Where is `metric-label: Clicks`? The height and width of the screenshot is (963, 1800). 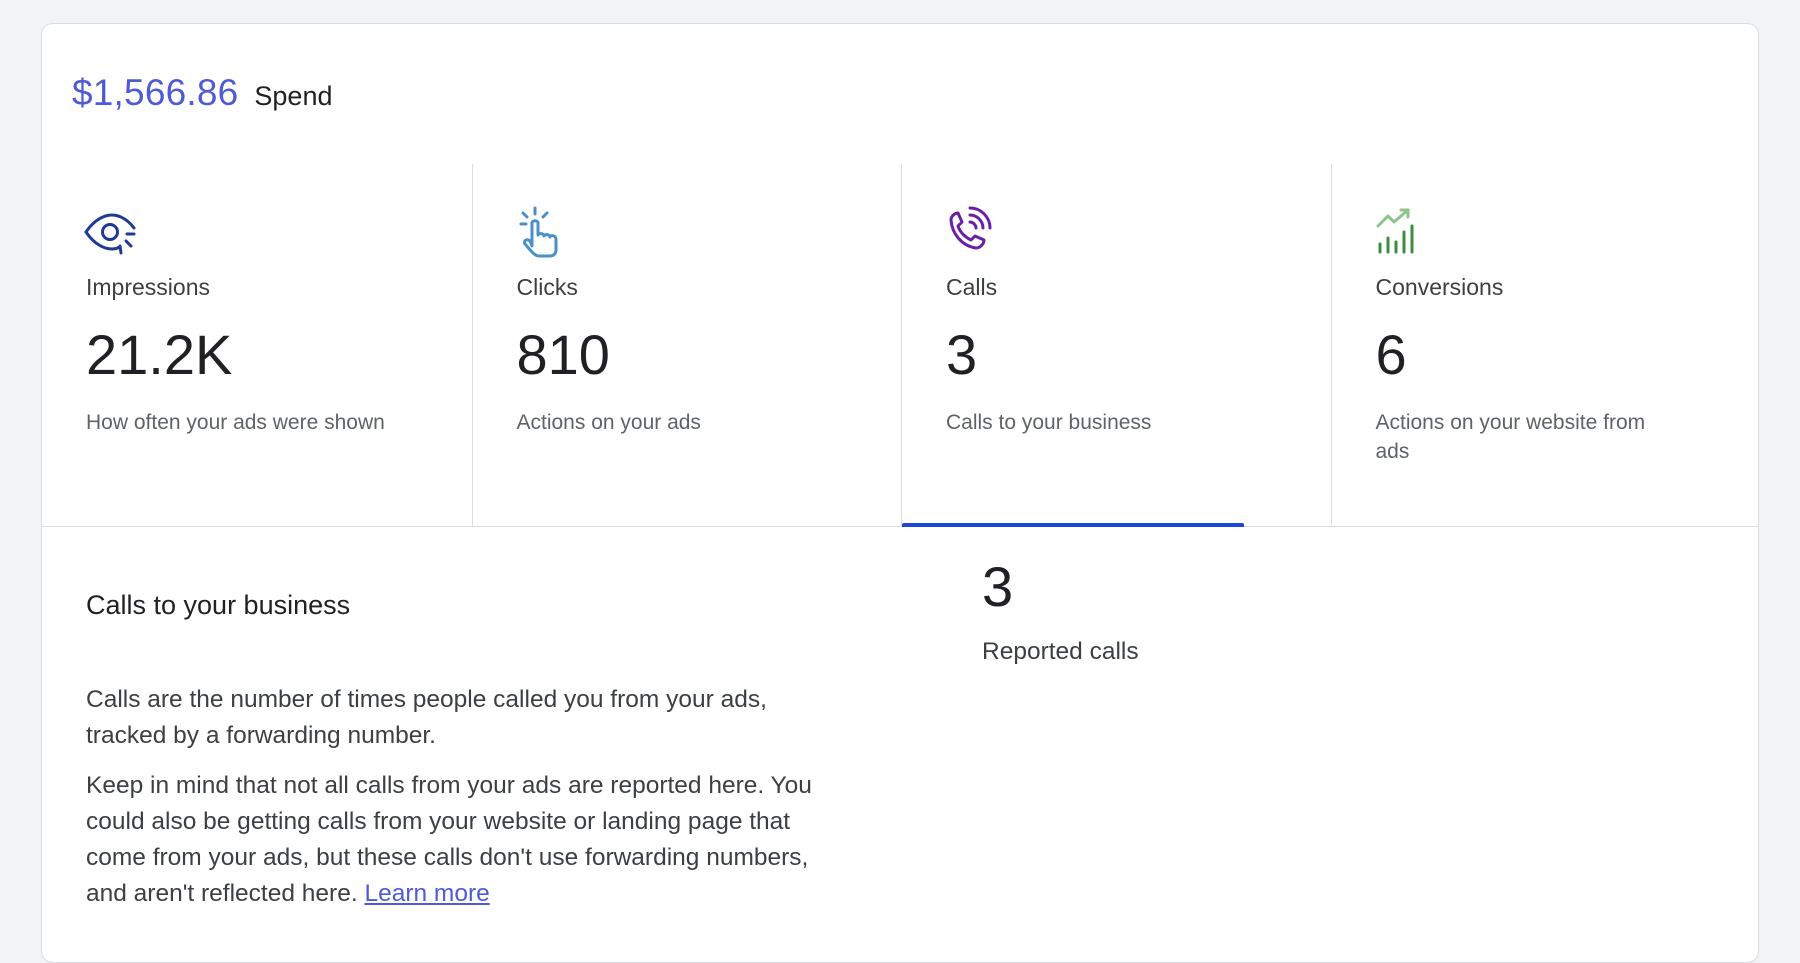 metric-label: Clicks is located at coordinates (547, 287).